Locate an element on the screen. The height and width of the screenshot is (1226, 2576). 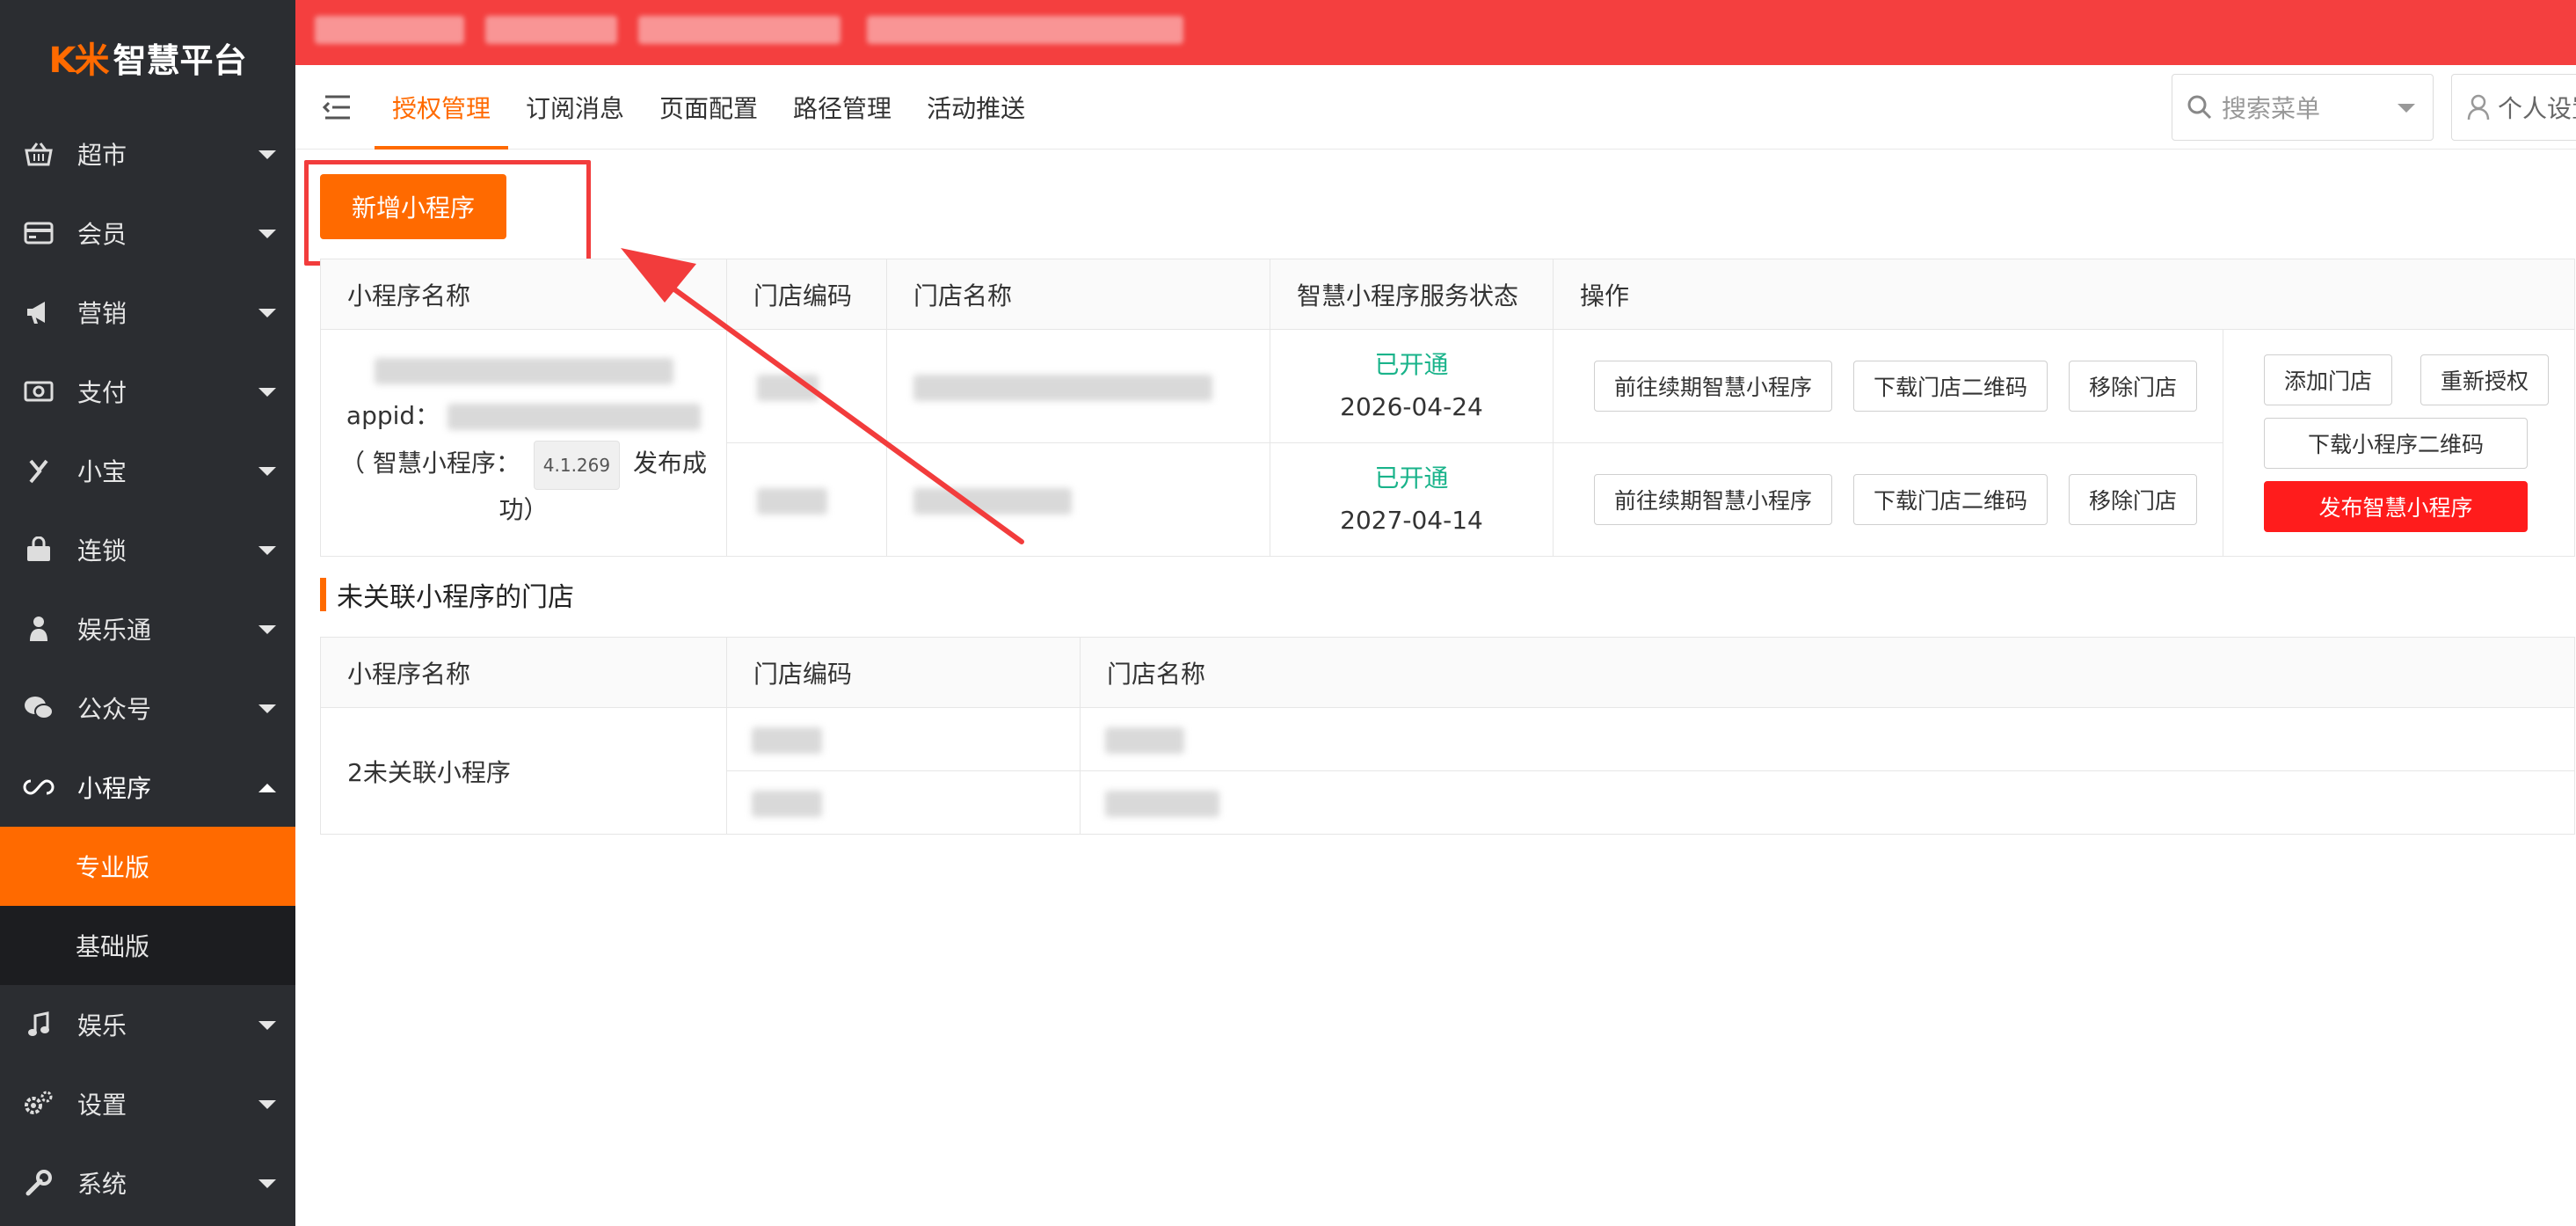
gears-icon is located at coordinates (38, 1103).